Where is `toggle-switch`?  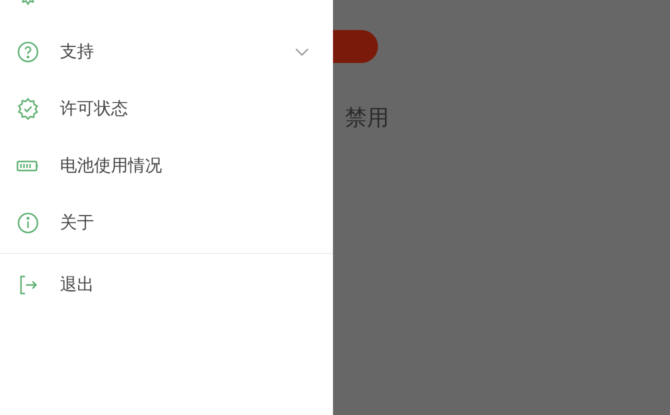 toggle-switch is located at coordinates (355, 46).